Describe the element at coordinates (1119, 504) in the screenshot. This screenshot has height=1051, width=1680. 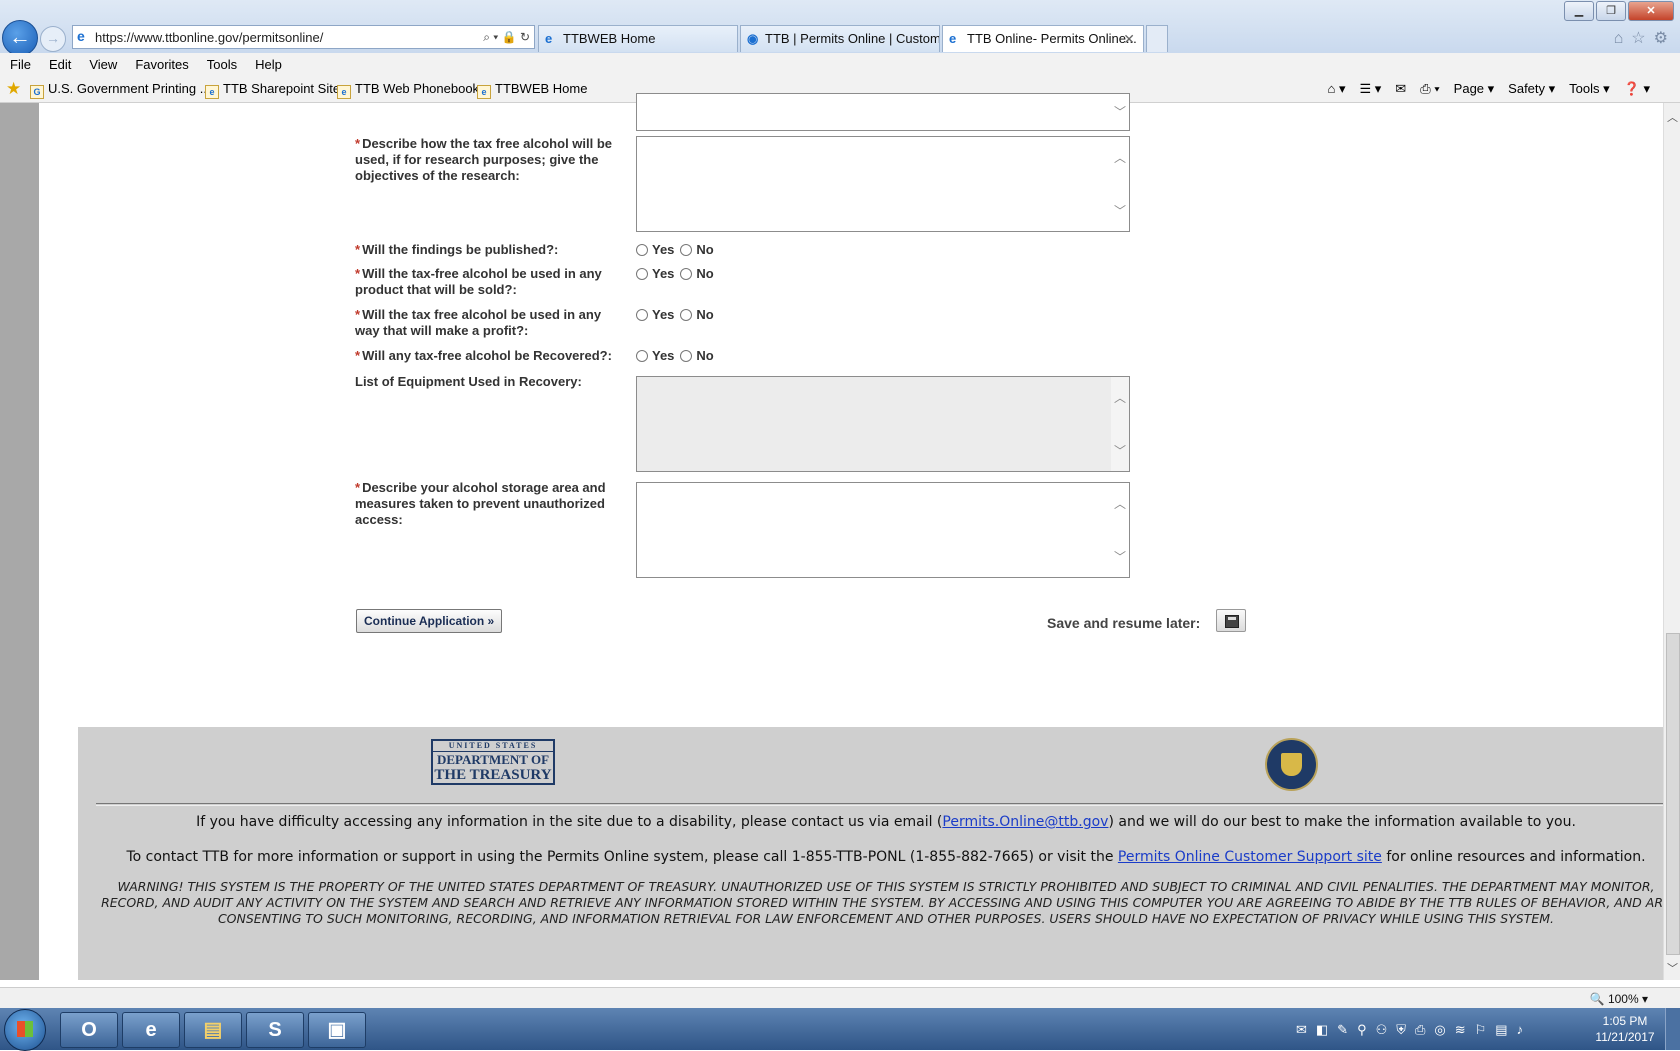
I see `chevron-up-icon: ︿` at that location.